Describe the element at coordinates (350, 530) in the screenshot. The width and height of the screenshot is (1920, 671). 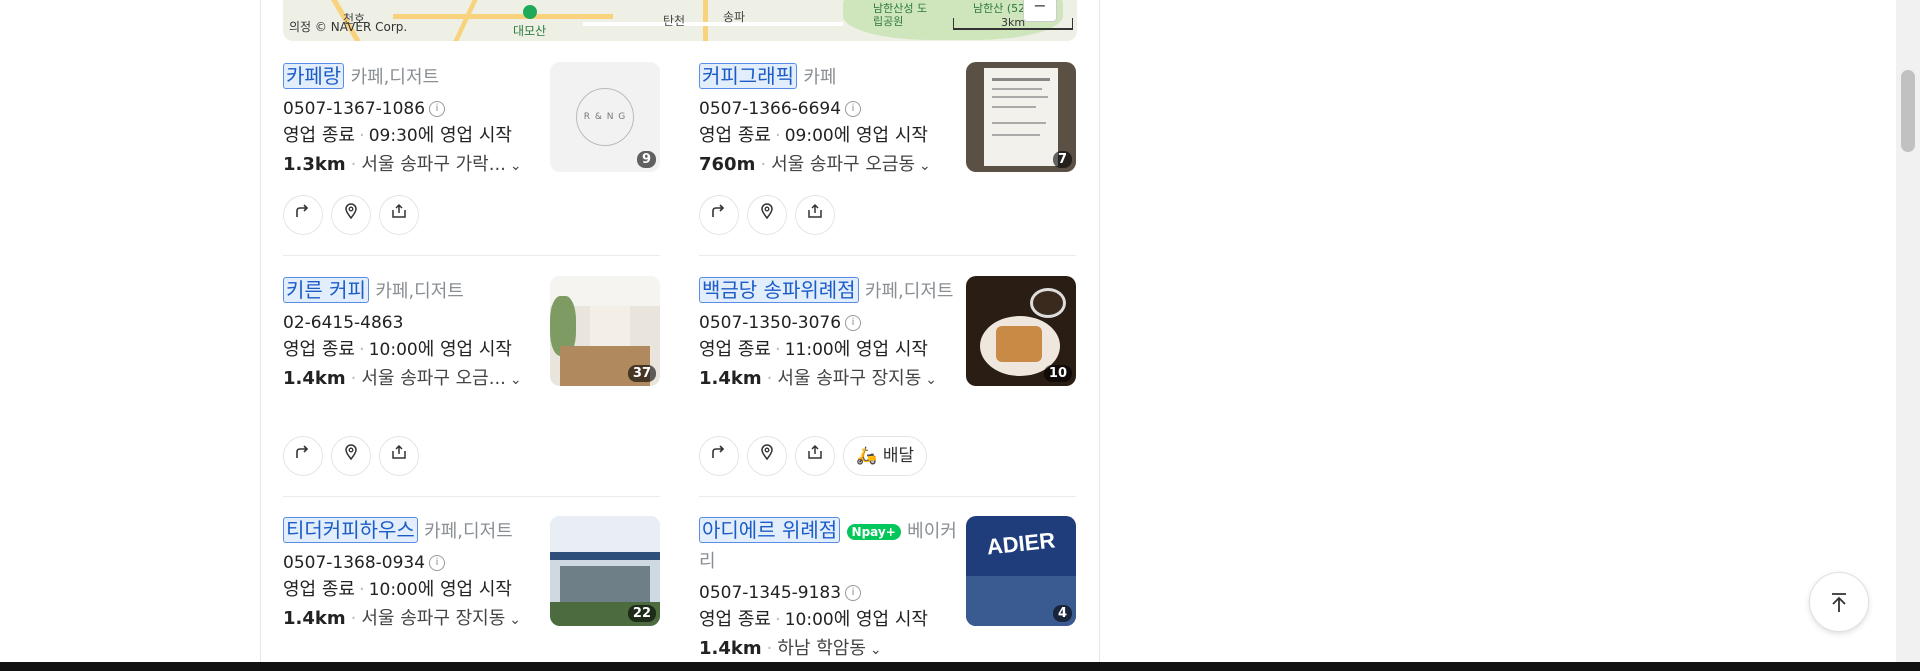
I see `place-name-link: 티더커피하우스` at that location.